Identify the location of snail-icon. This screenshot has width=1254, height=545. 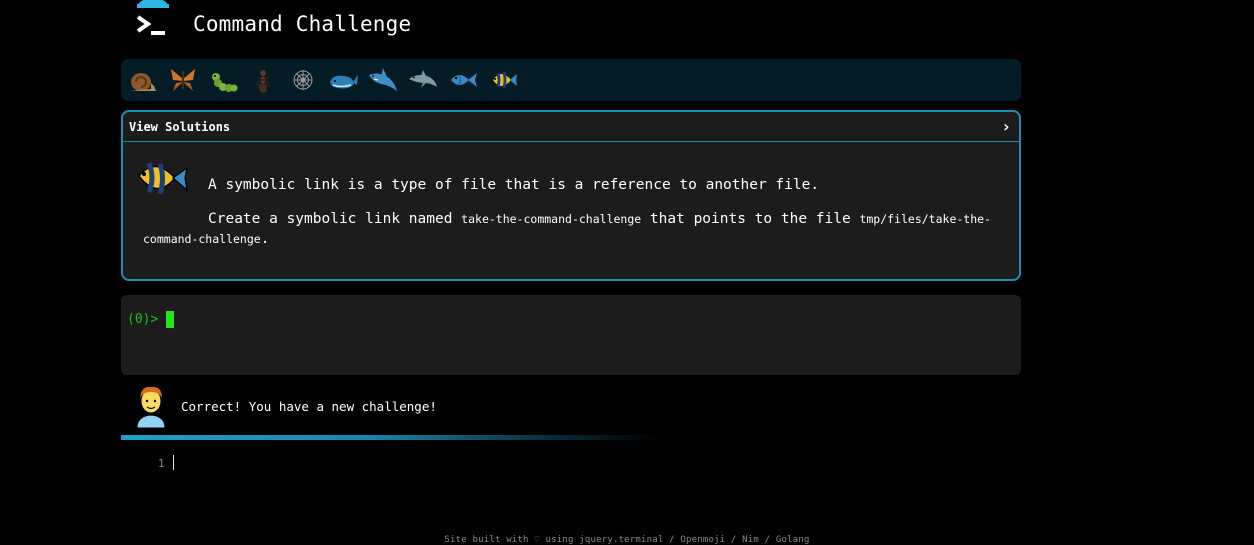
(143, 80).